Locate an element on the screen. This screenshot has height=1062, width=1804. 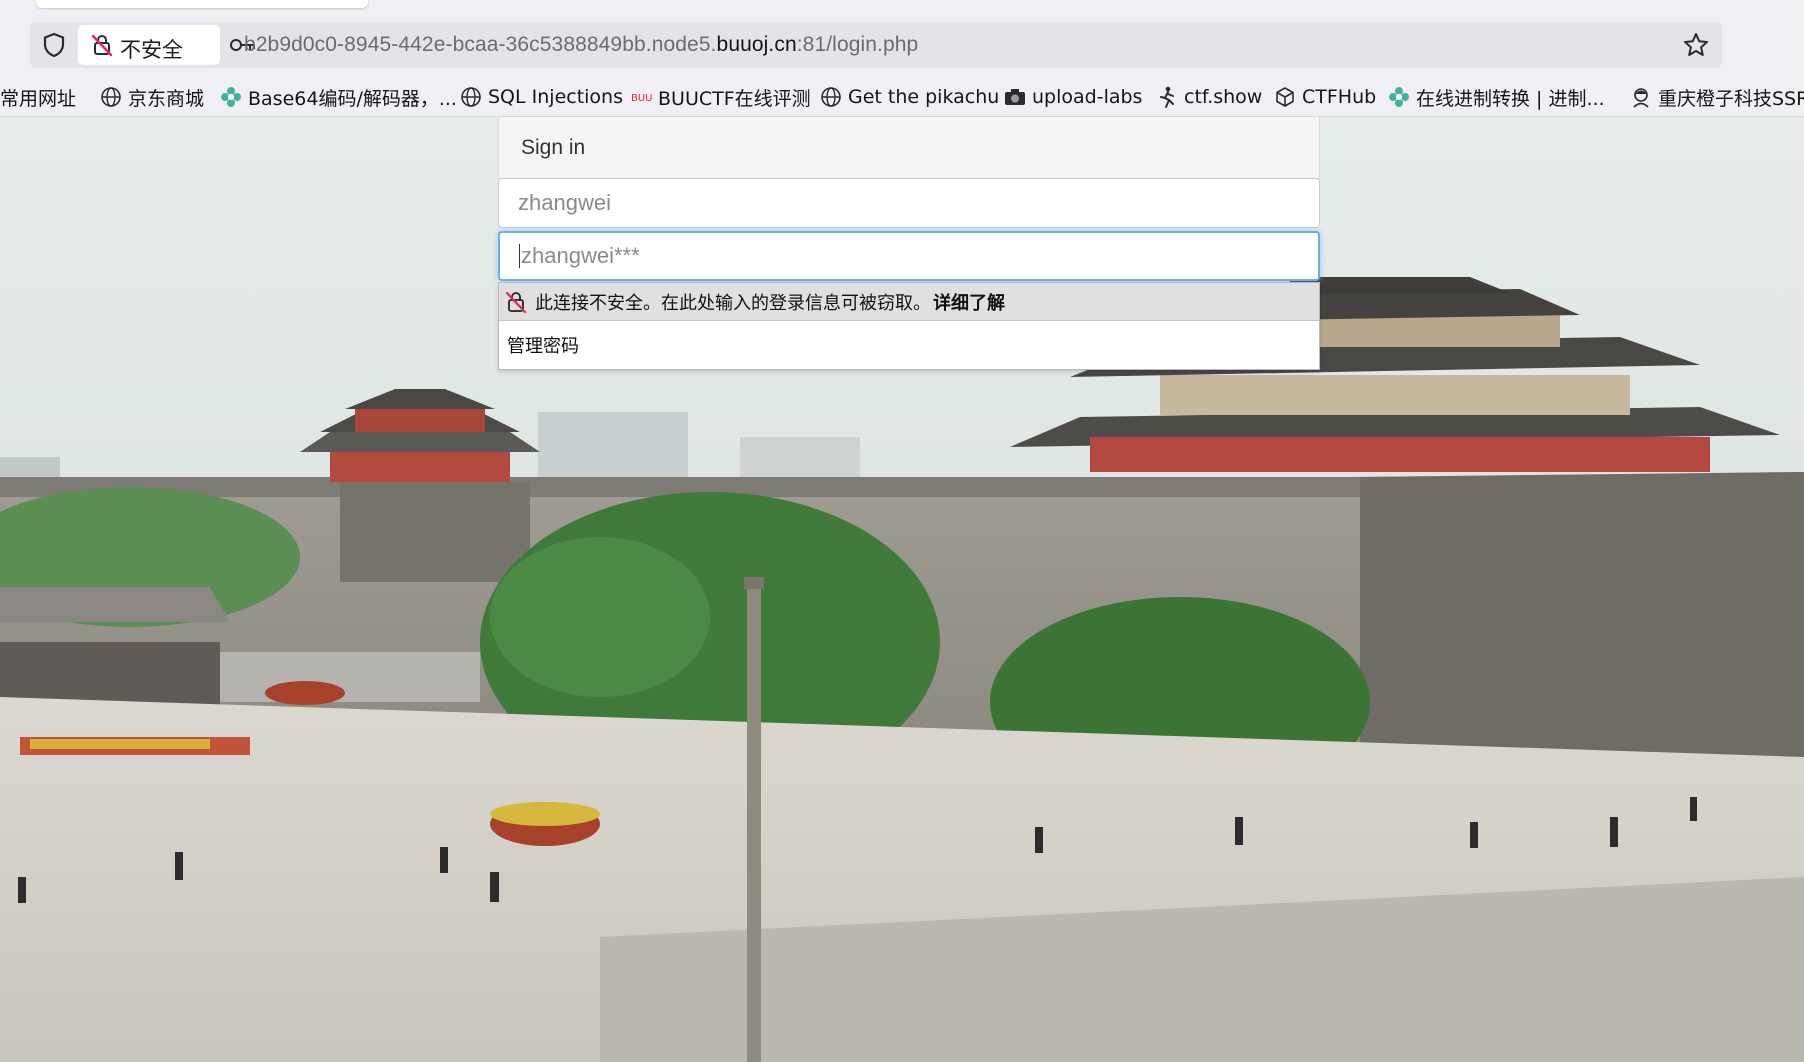
text-caret is located at coordinates (519, 256).